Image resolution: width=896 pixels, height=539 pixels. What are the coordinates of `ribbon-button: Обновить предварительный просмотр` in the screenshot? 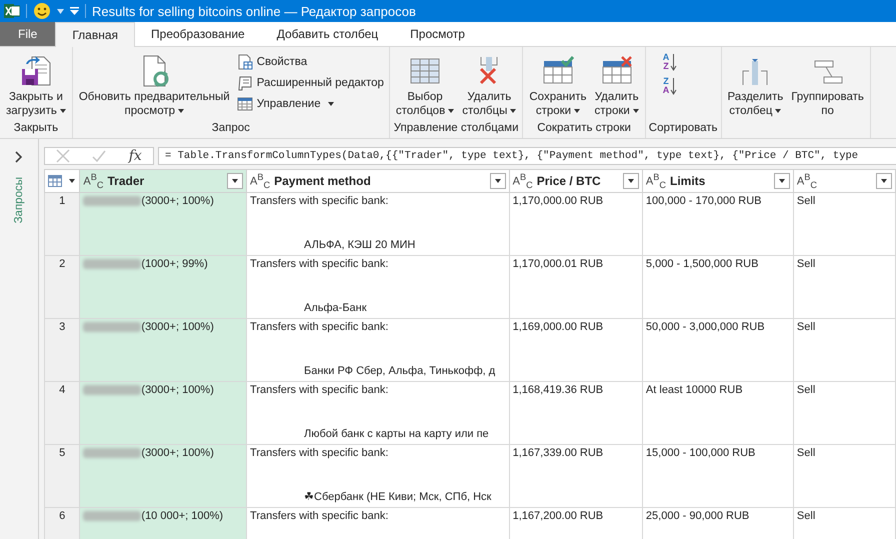 It's located at (154, 86).